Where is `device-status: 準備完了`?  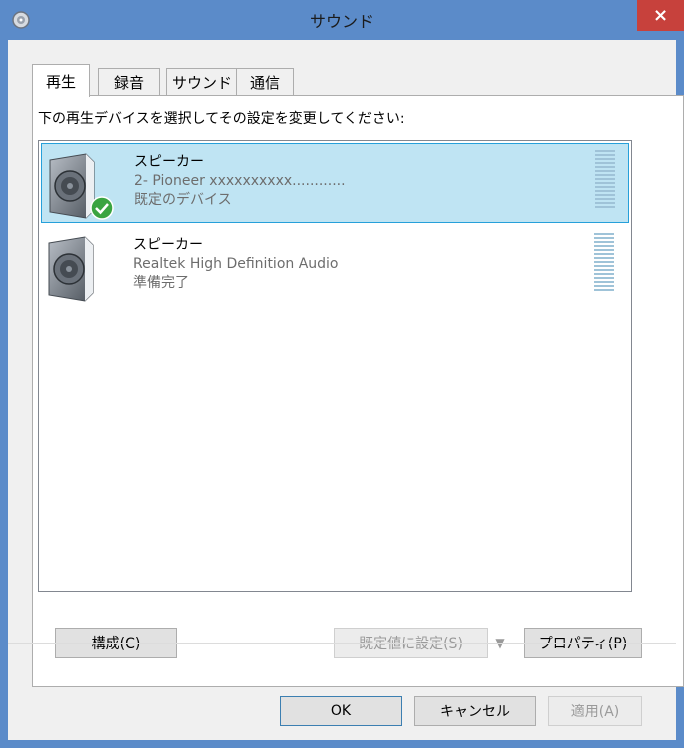 device-status: 準備完了 is located at coordinates (161, 283).